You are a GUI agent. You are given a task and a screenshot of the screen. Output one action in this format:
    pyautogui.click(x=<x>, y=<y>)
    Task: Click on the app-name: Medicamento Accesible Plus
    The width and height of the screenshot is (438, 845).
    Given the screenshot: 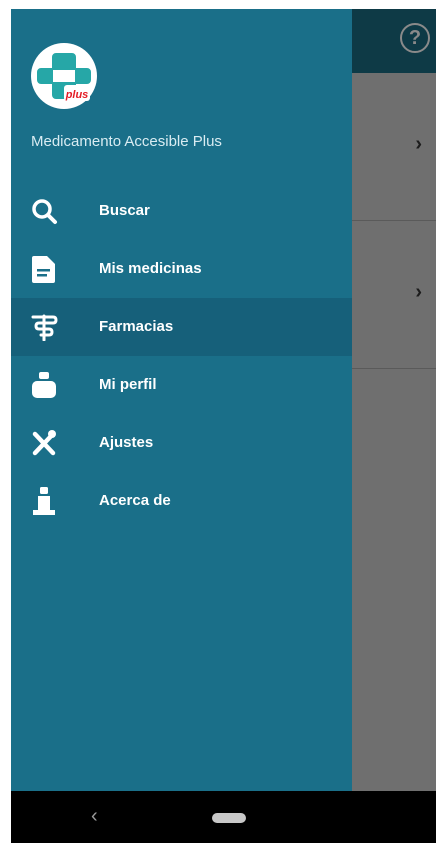 What is the action you would take?
    pyautogui.click(x=126, y=141)
    